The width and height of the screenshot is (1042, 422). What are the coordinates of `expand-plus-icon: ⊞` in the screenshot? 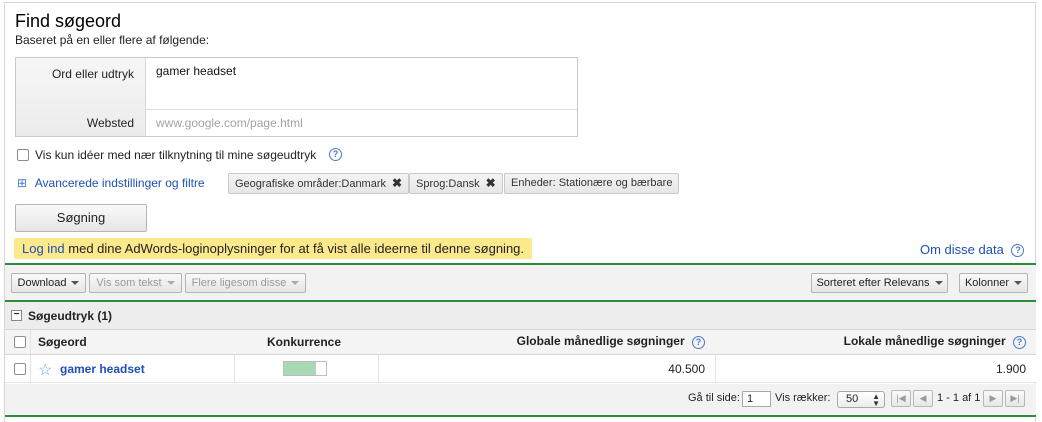 It's located at (22, 183).